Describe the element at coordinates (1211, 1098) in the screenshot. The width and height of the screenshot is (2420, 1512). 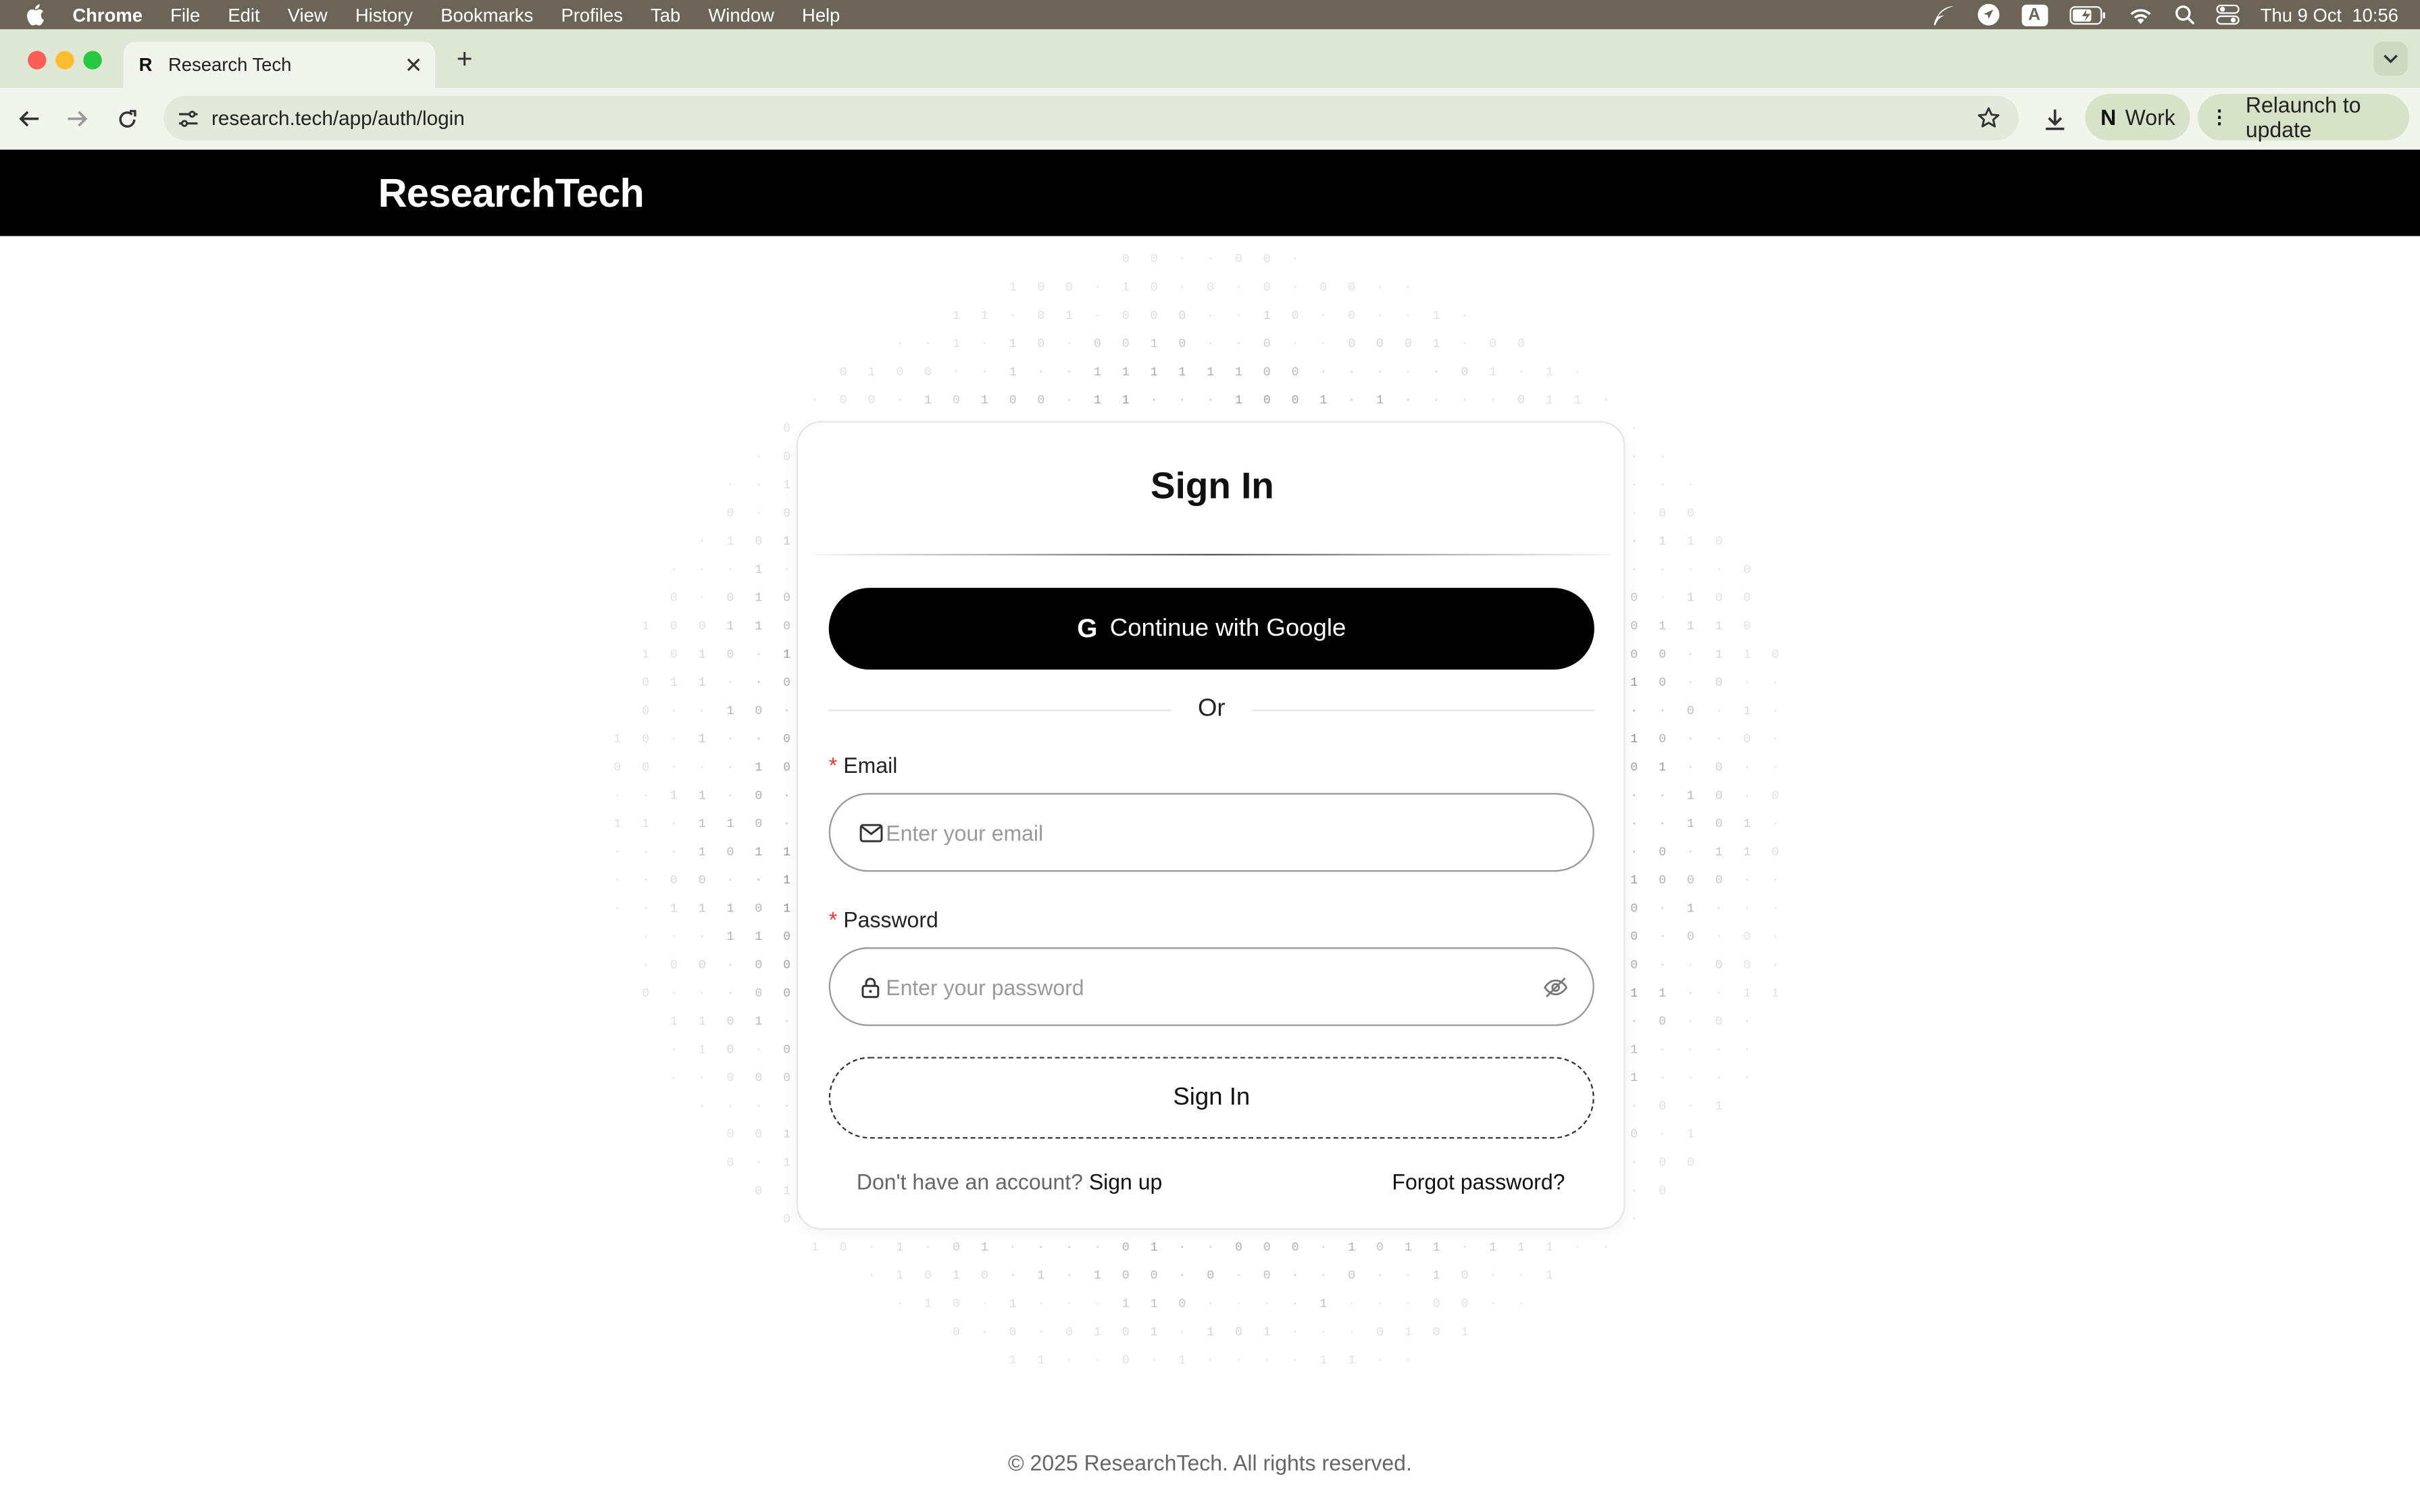
I see `sign-in-submit-button: Sign In` at that location.